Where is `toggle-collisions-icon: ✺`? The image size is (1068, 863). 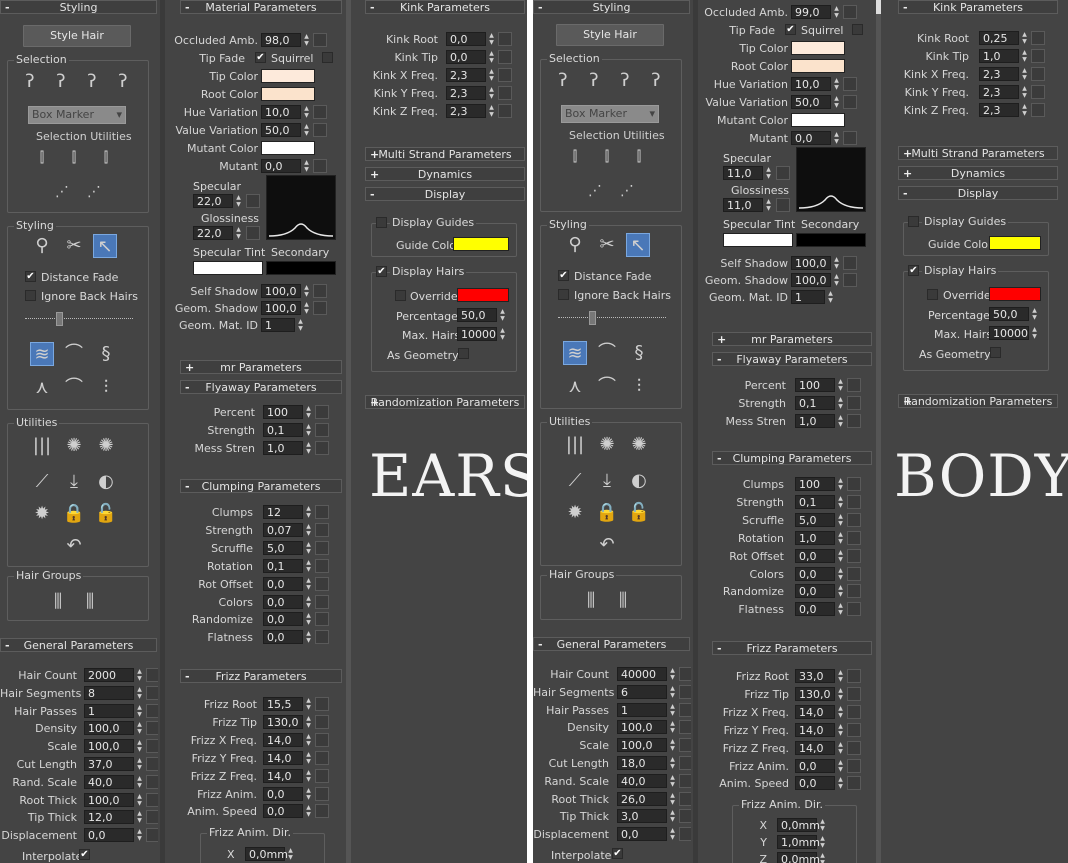
toggle-collisions-icon: ✺ is located at coordinates (639, 445).